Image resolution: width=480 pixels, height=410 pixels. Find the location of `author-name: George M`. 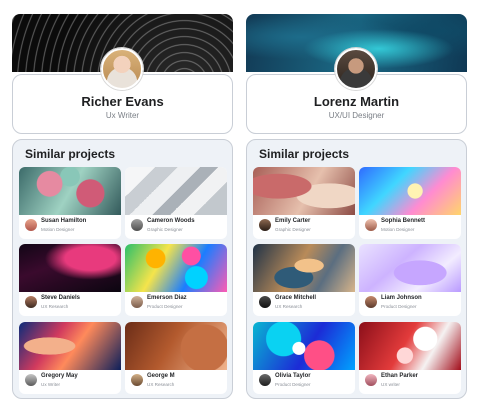

author-name: George M is located at coordinates (161, 376).